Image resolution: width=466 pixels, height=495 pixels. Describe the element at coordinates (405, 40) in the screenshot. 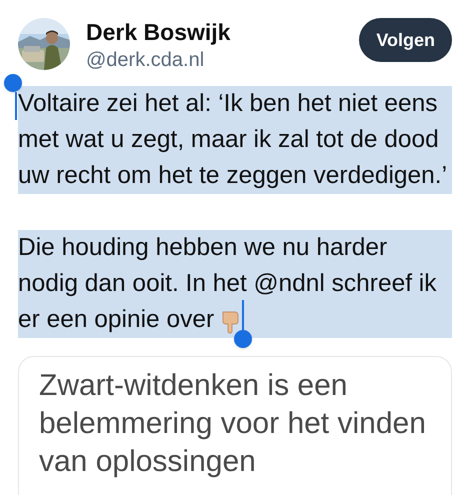

I see `follow-button: Volgen` at that location.